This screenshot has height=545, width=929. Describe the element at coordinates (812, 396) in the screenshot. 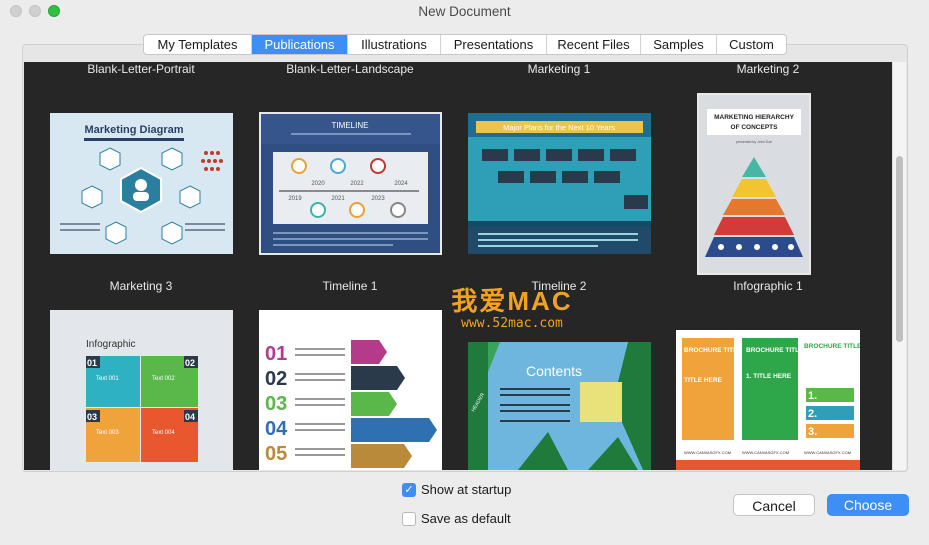

I see `big-number: 1.` at that location.